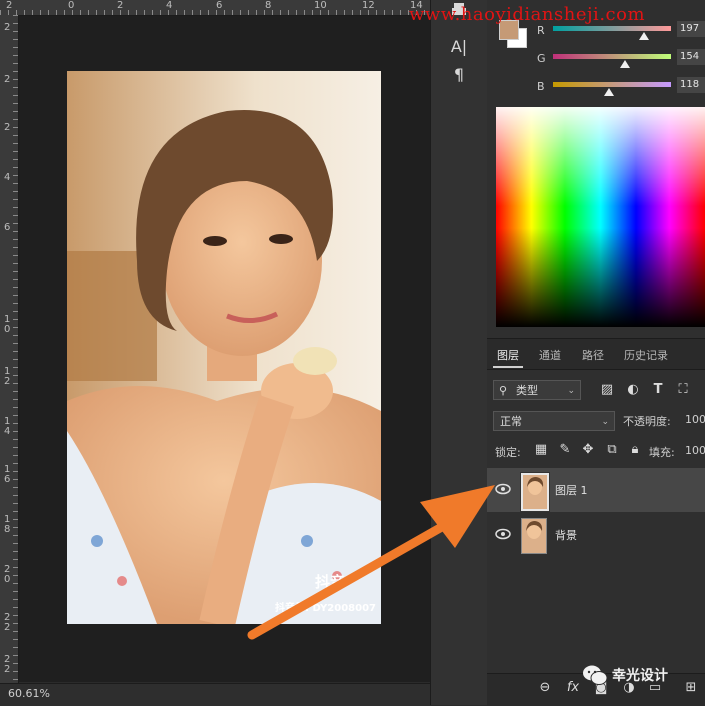  I want to click on green-value-field: 154, so click(691, 57).